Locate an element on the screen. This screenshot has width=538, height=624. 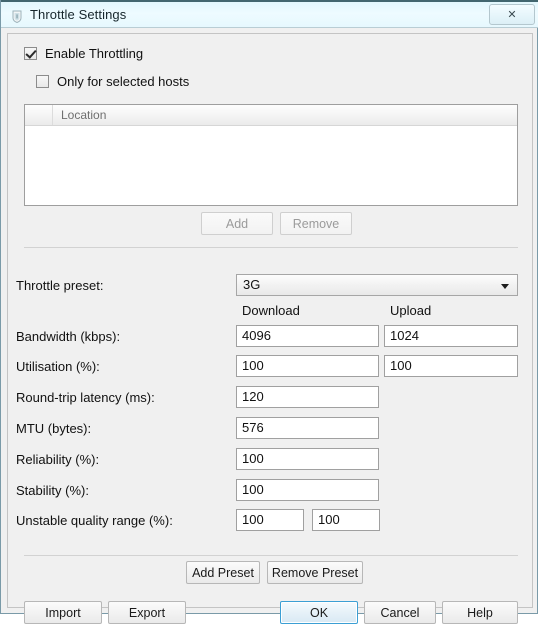
host-list-column-location: Location is located at coordinates (285, 115).